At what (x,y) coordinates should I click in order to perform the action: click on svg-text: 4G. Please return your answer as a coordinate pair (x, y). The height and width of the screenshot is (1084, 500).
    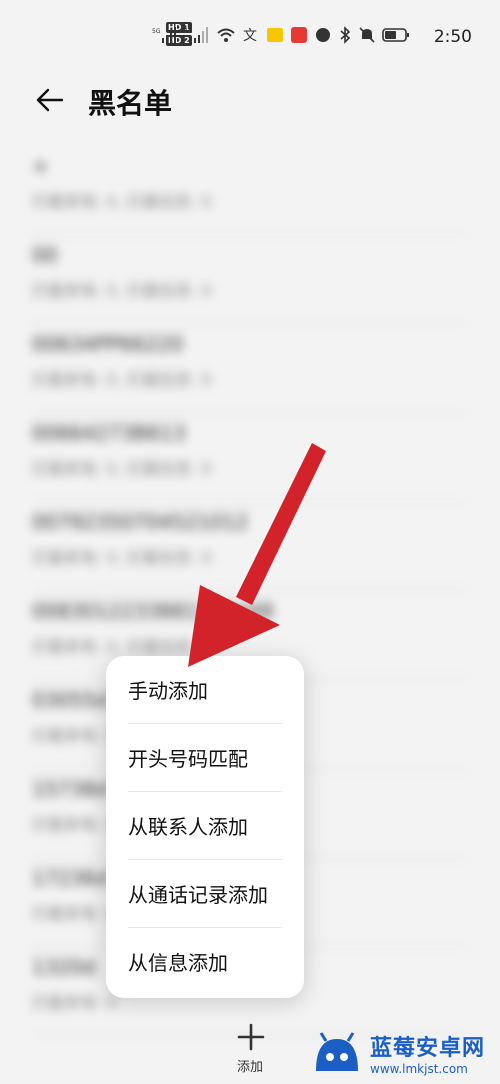
    Looking at the image, I should click on (188, 31).